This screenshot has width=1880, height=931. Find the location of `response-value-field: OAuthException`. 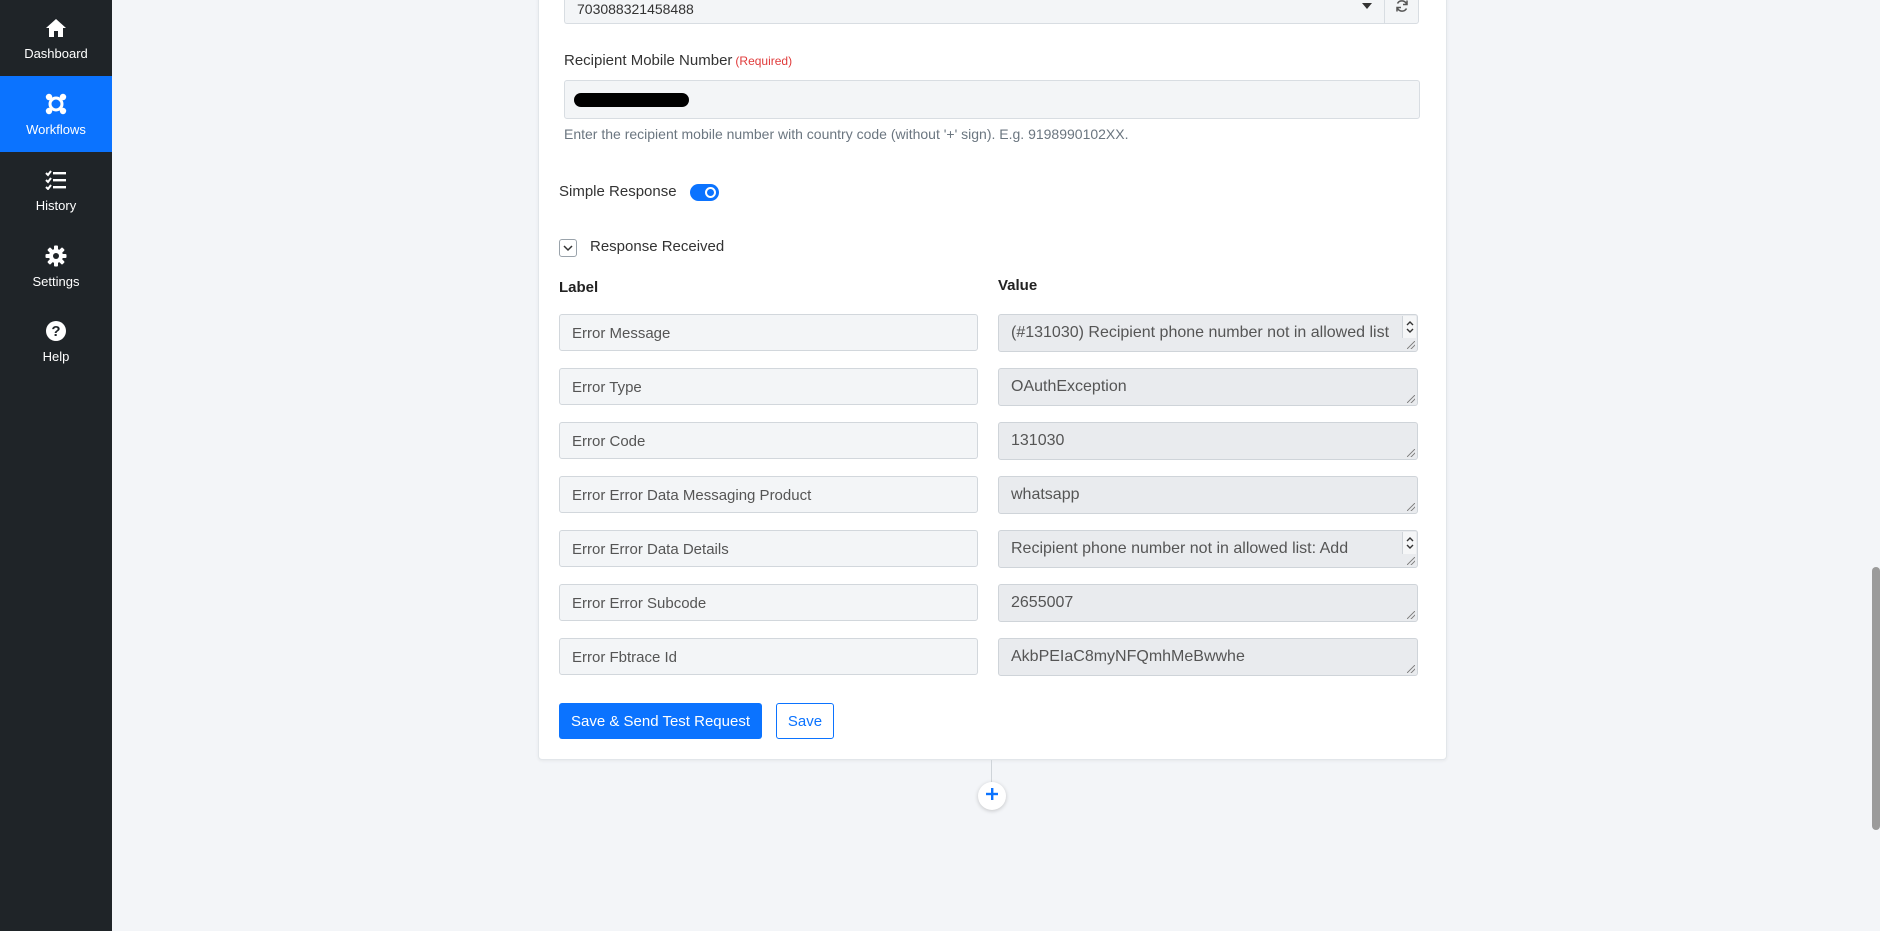

response-value-field: OAuthException is located at coordinates (1208, 387).